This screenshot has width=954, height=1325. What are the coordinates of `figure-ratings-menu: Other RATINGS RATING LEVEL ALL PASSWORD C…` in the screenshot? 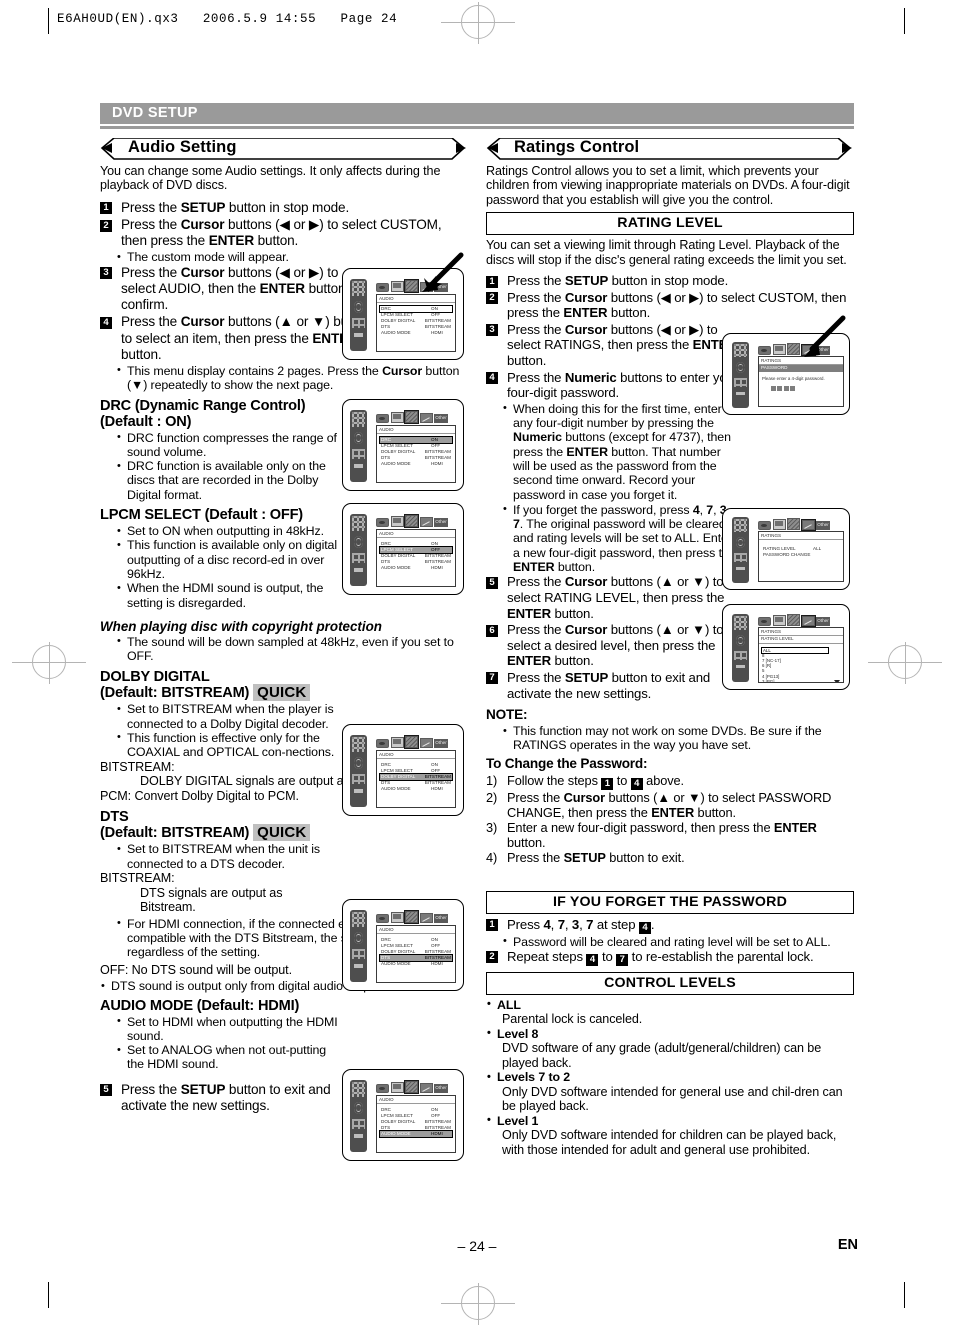 It's located at (786, 549).